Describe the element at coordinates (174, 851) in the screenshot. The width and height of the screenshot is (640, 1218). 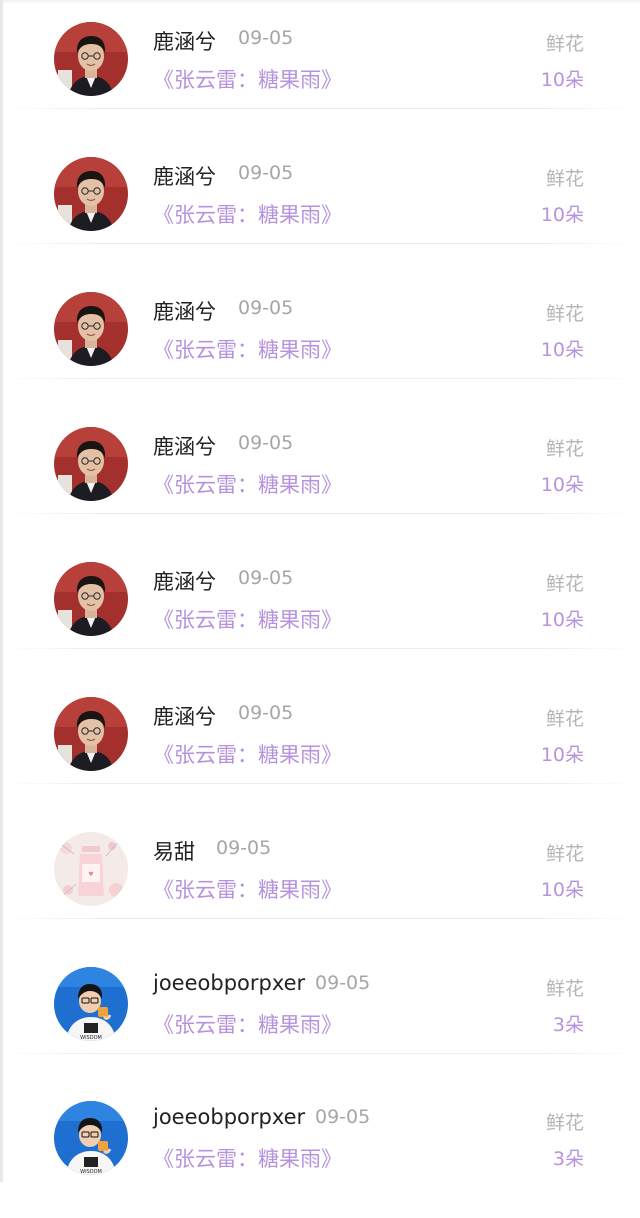
I see `user-name: 易甜` at that location.